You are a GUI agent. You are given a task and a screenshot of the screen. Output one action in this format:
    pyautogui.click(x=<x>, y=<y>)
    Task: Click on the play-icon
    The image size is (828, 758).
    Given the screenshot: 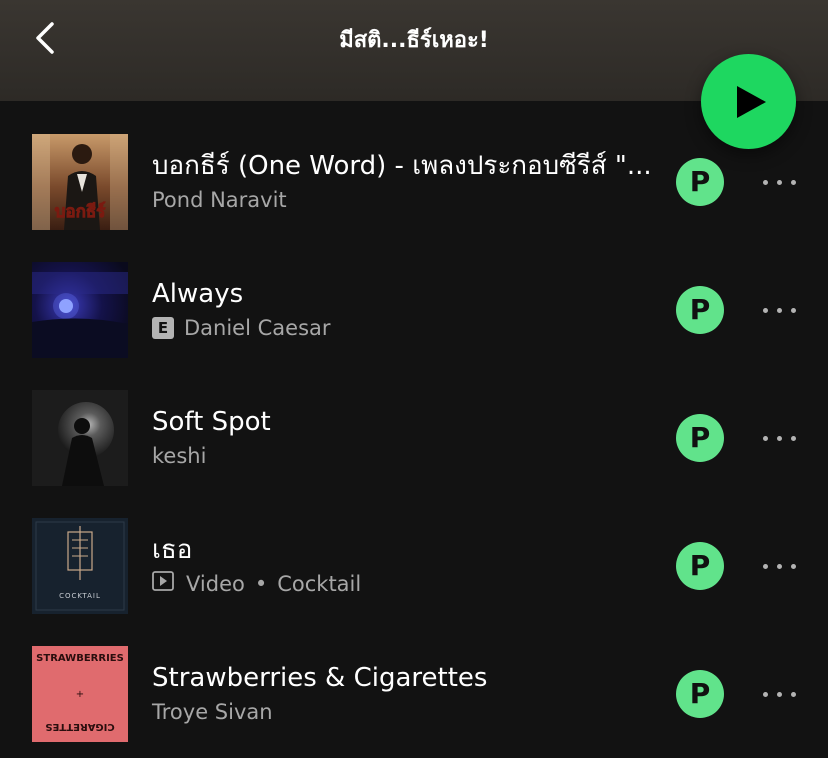 What is the action you would take?
    pyautogui.click(x=751, y=102)
    